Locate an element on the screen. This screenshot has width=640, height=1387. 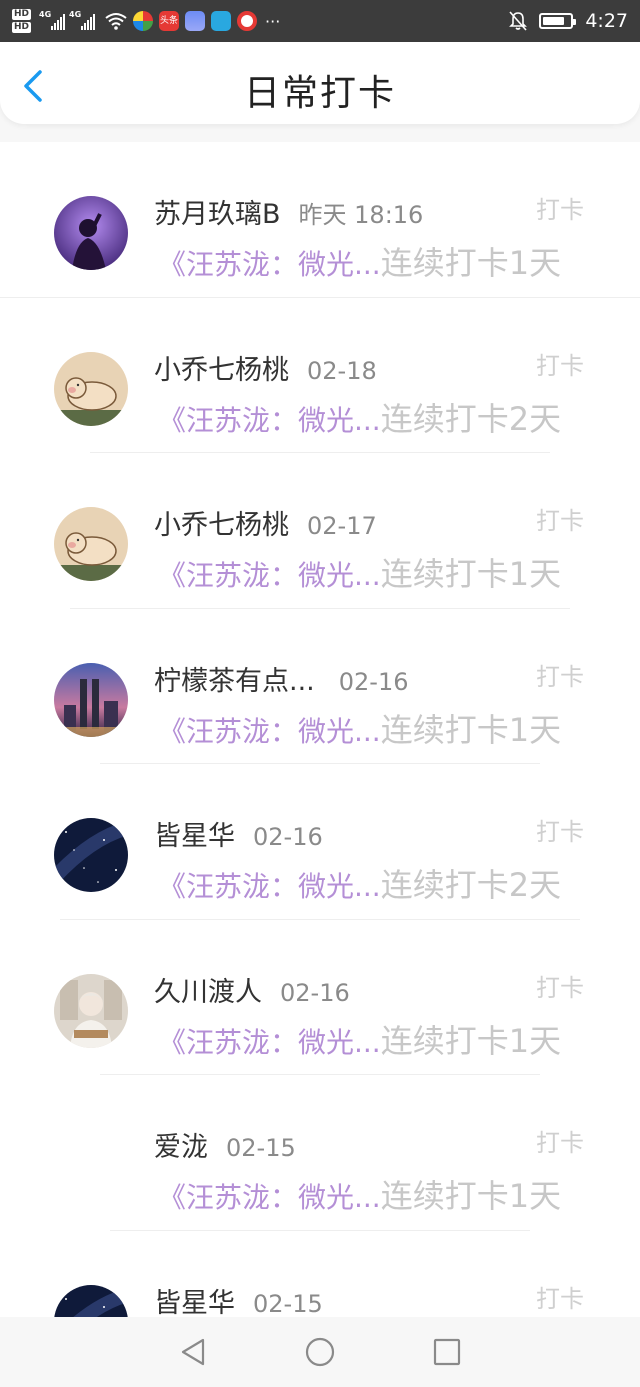
list-item: 苏月玖璃B 昨天 18:16 打卡 《汪苏泷：微光... 连续打卡1天 is located at coordinates (320, 220).